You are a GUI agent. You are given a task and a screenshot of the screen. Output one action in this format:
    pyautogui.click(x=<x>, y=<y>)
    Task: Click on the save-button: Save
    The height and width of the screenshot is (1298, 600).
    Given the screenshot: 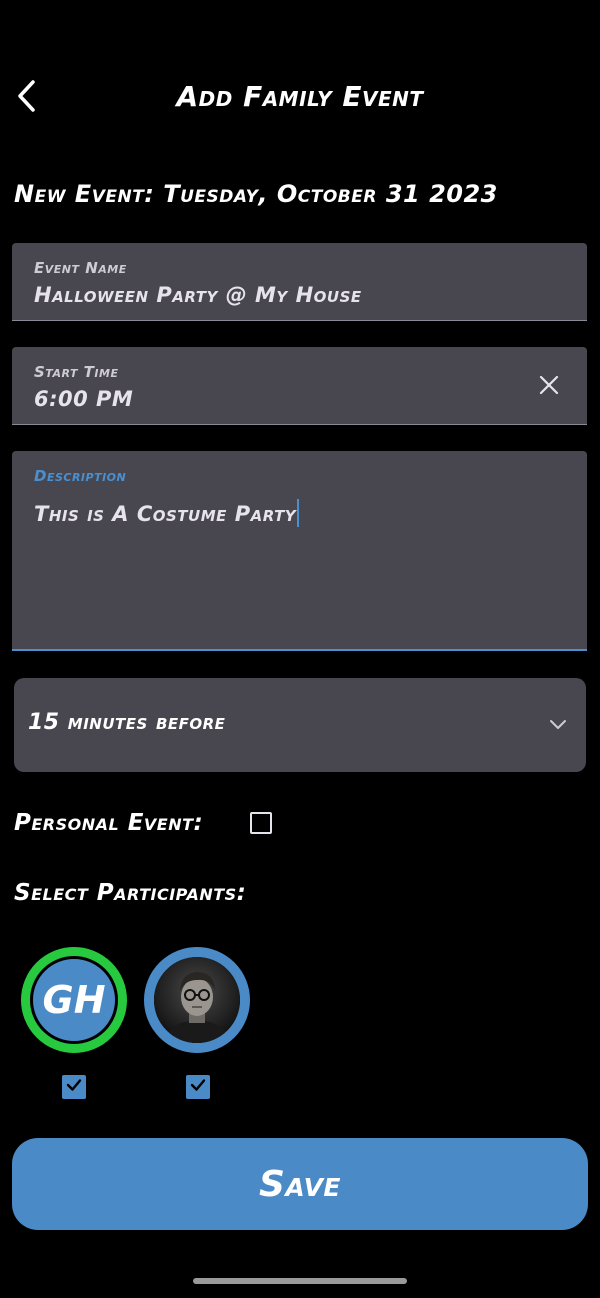 What is the action you would take?
    pyautogui.click(x=300, y=1184)
    